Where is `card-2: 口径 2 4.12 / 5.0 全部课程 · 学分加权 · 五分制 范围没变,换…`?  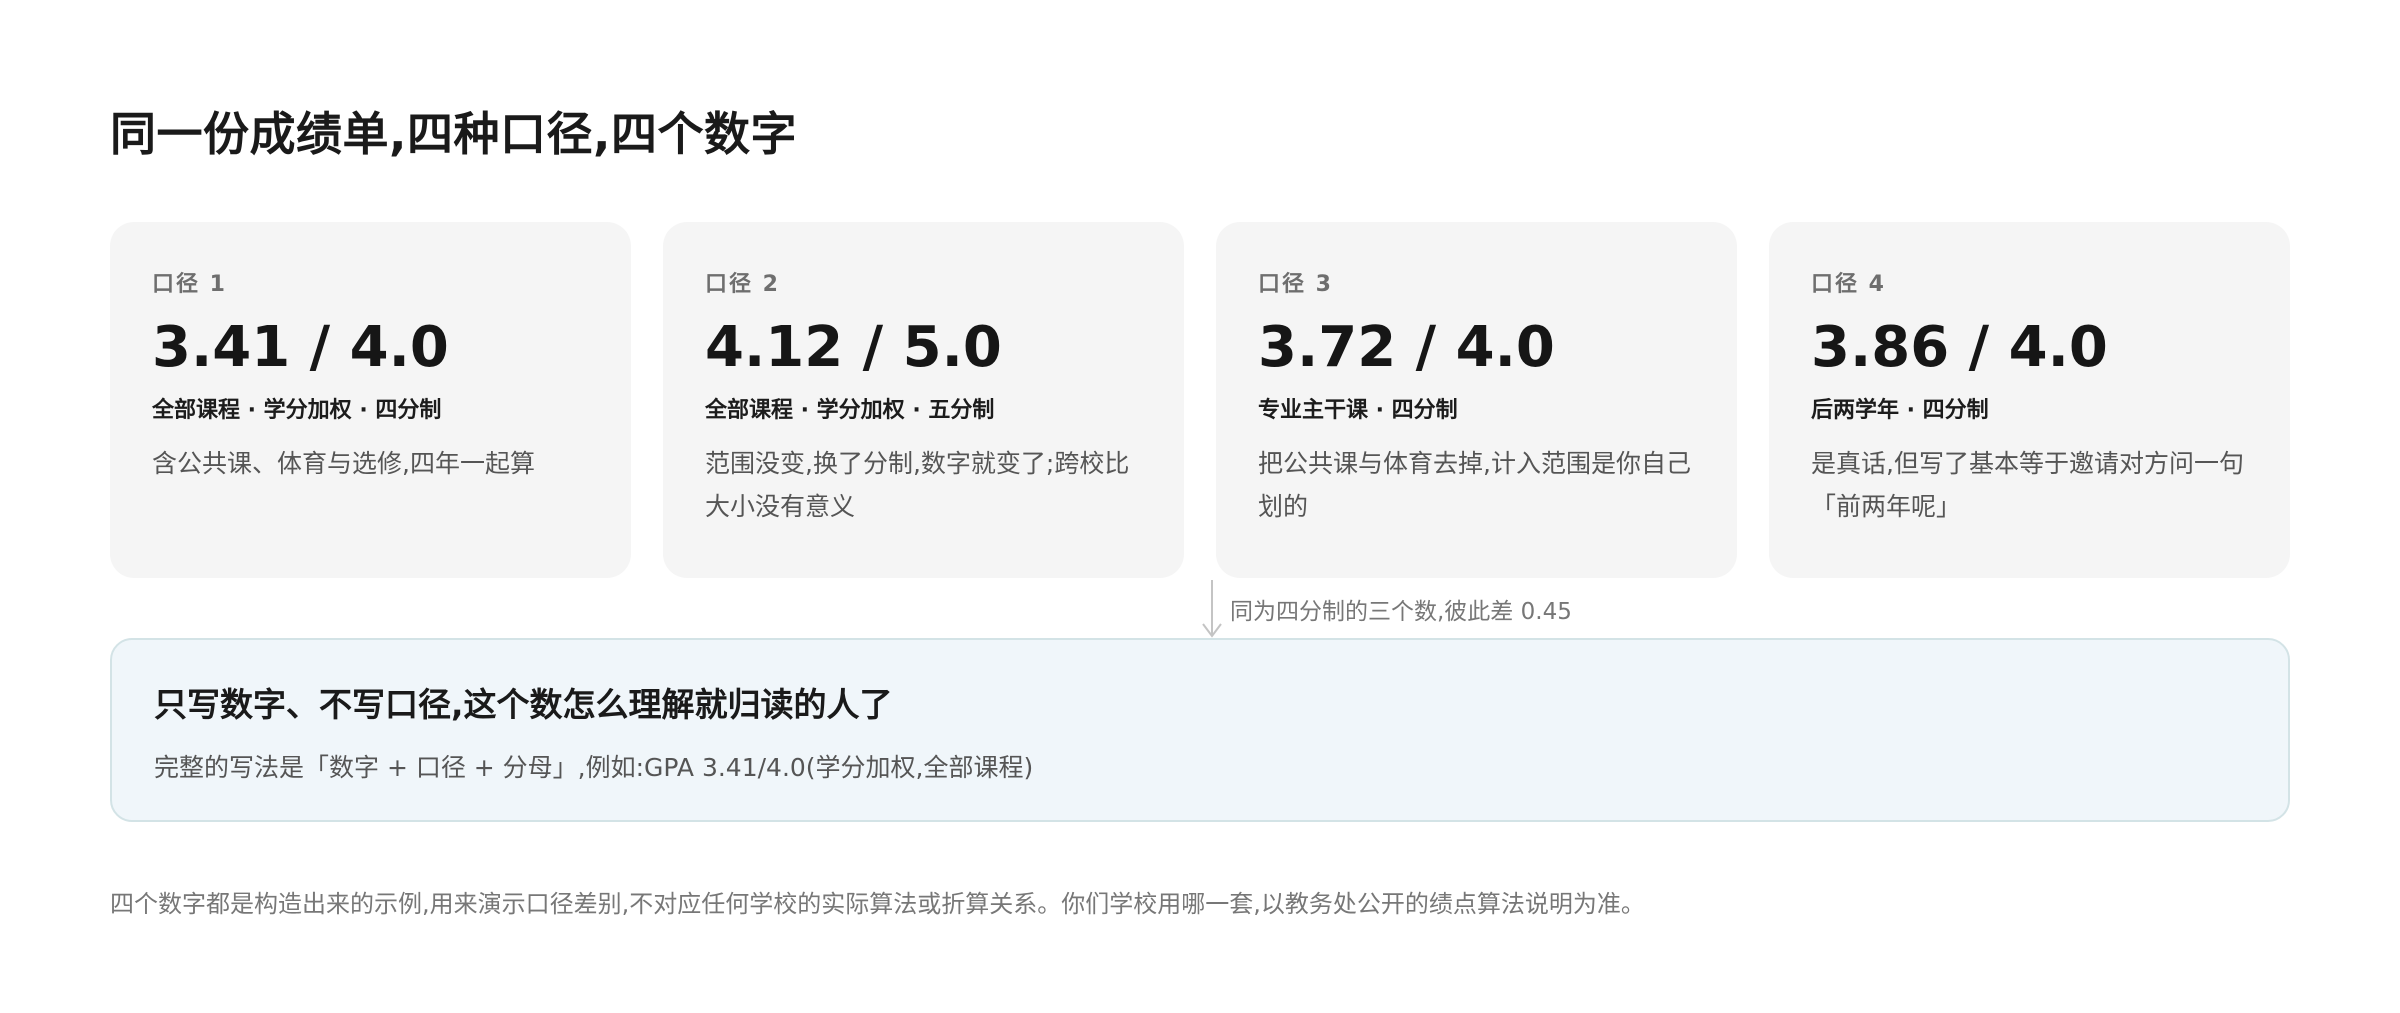
card-2: 口径 2 4.12 / 5.0 全部课程 · 学分加权 · 五分制 范围没变,换… is located at coordinates (923, 400).